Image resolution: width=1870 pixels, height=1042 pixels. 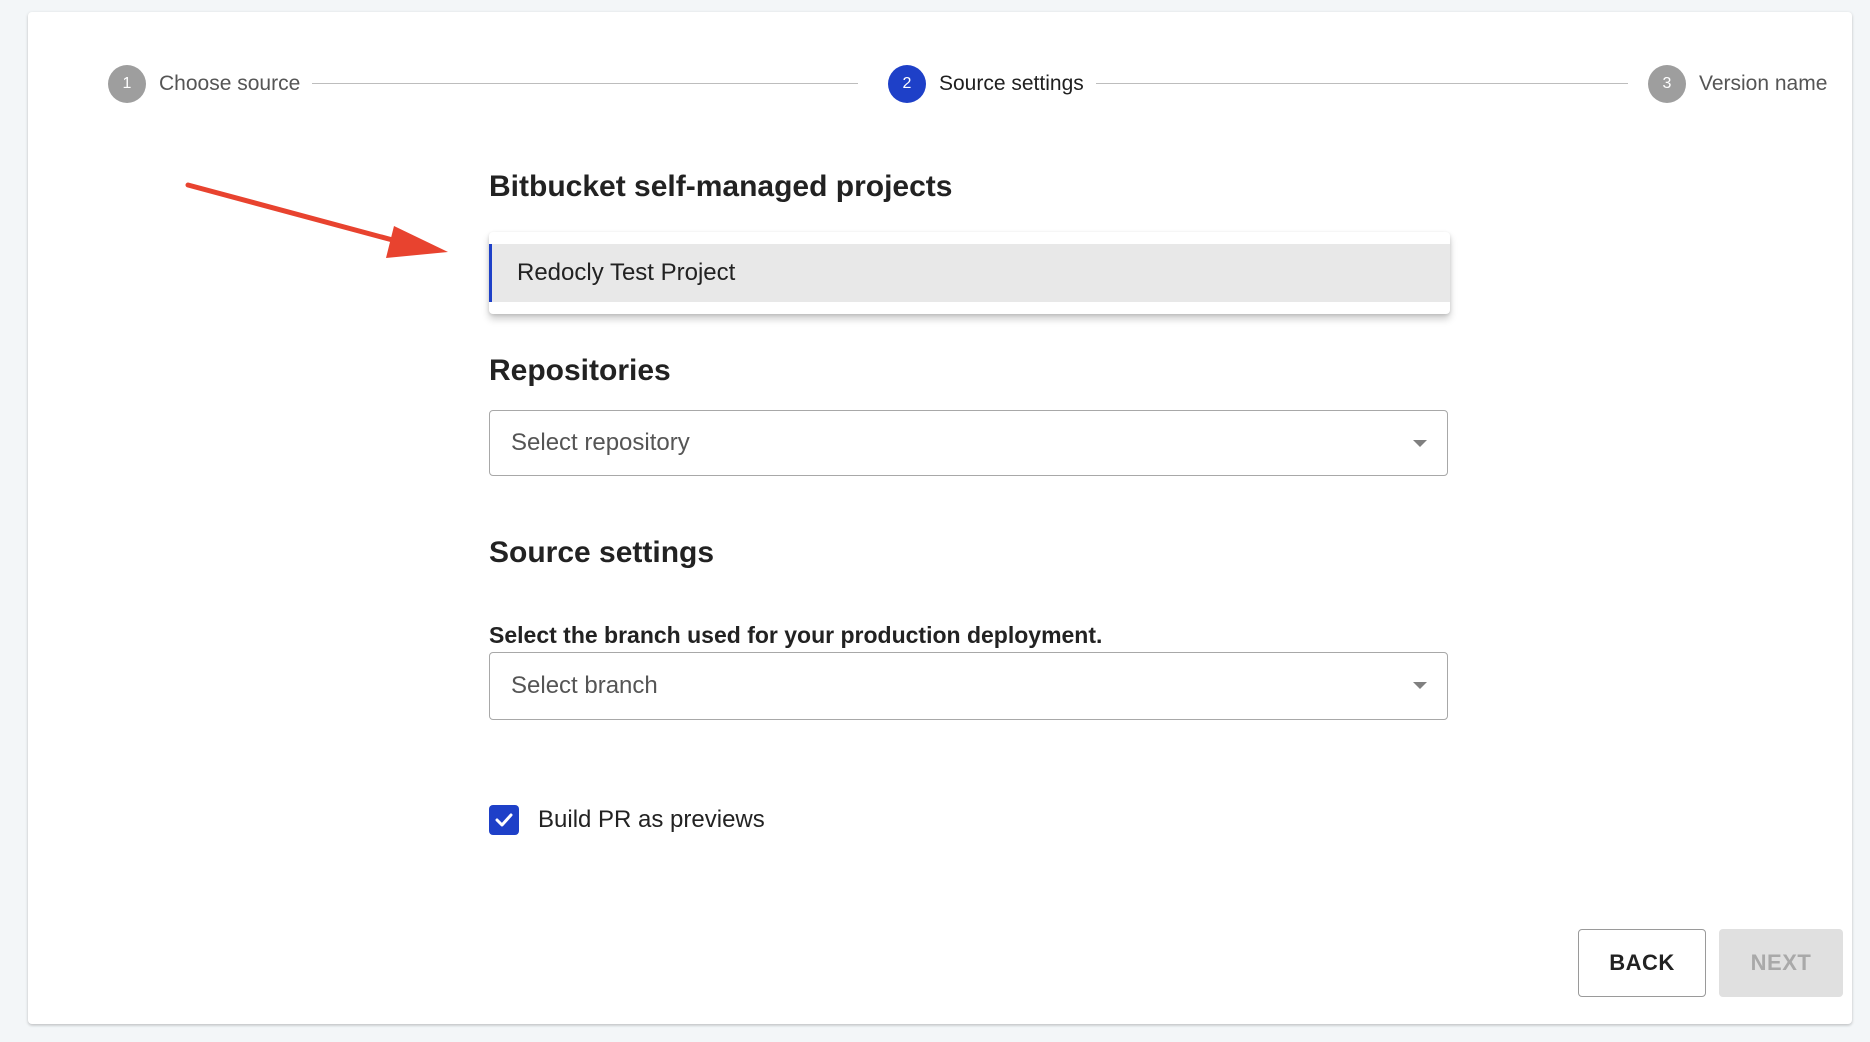 What do you see at coordinates (721, 186) in the screenshot?
I see `projects-title: Bitbucket self-managed projects` at bounding box center [721, 186].